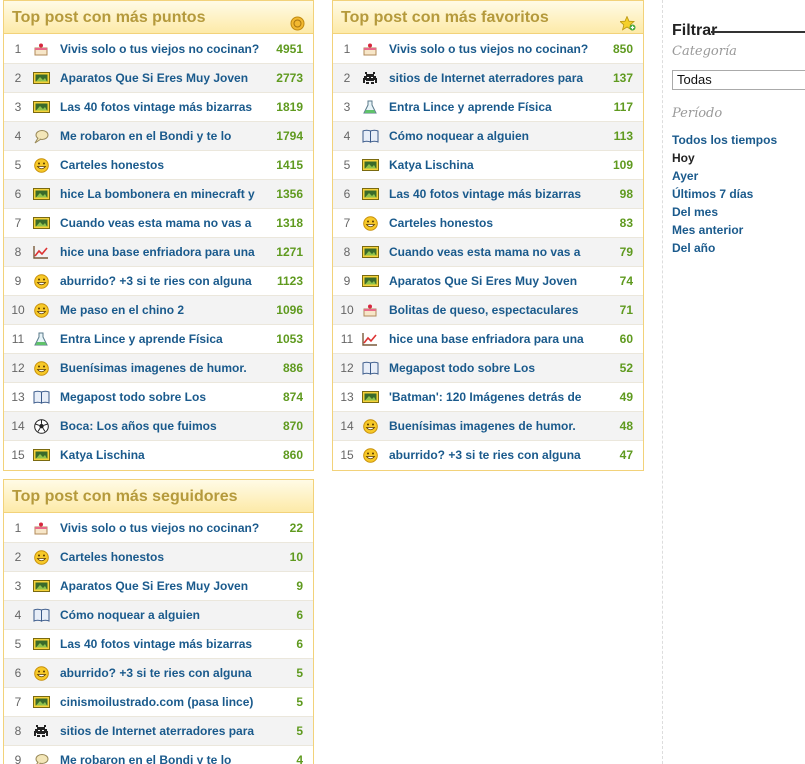 This screenshot has width=805, height=764. Describe the element at coordinates (289, 310) in the screenshot. I see `post-score: 1096` at that location.